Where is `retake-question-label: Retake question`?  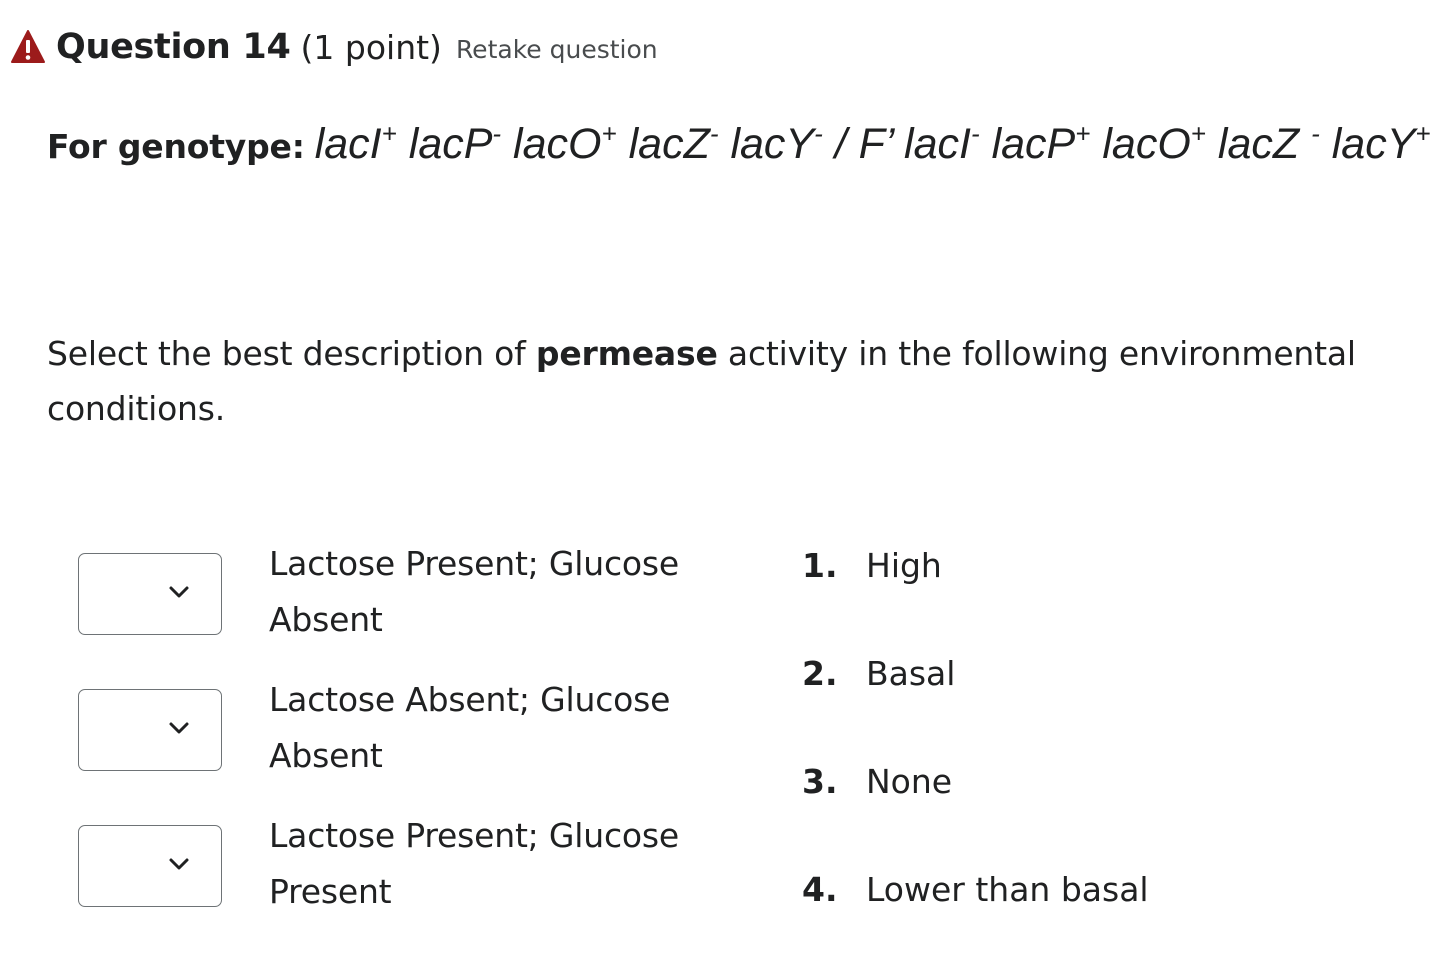
retake-question-label: Retake question is located at coordinates (556, 49).